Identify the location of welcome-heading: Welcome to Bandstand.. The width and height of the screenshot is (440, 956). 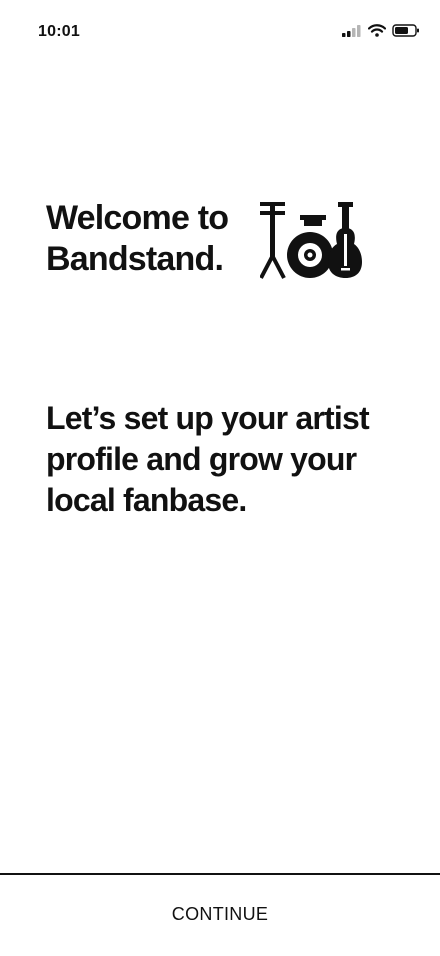
(137, 238).